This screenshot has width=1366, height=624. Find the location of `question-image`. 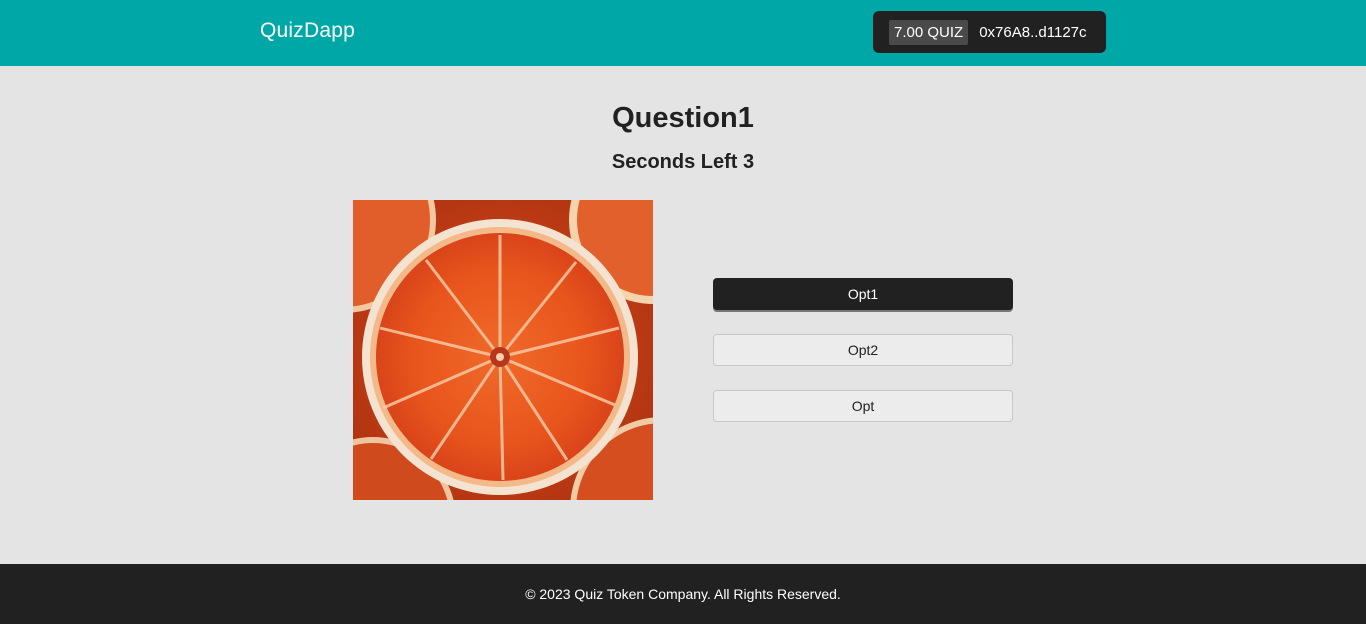

question-image is located at coordinates (503, 350).